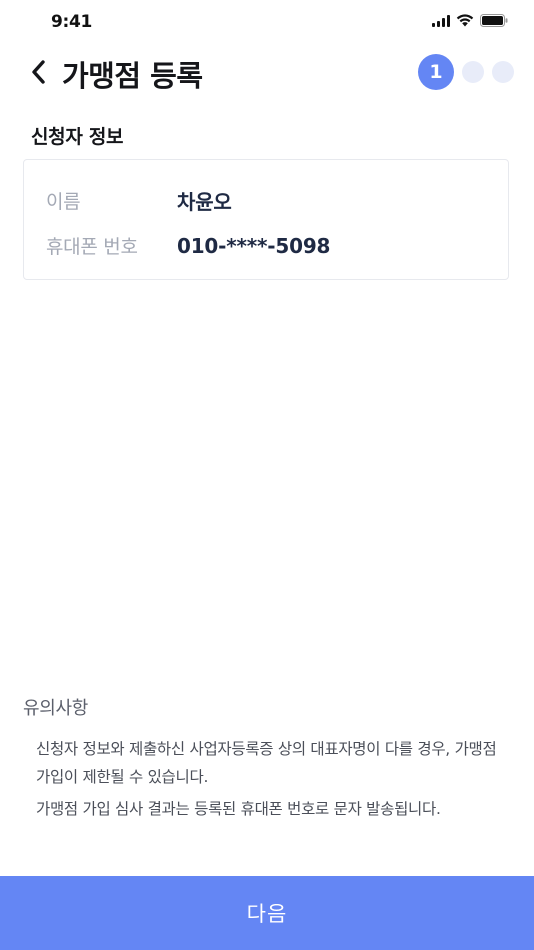 The height and width of the screenshot is (950, 534). Describe the element at coordinates (441, 20) in the screenshot. I see `signal-icon` at that location.